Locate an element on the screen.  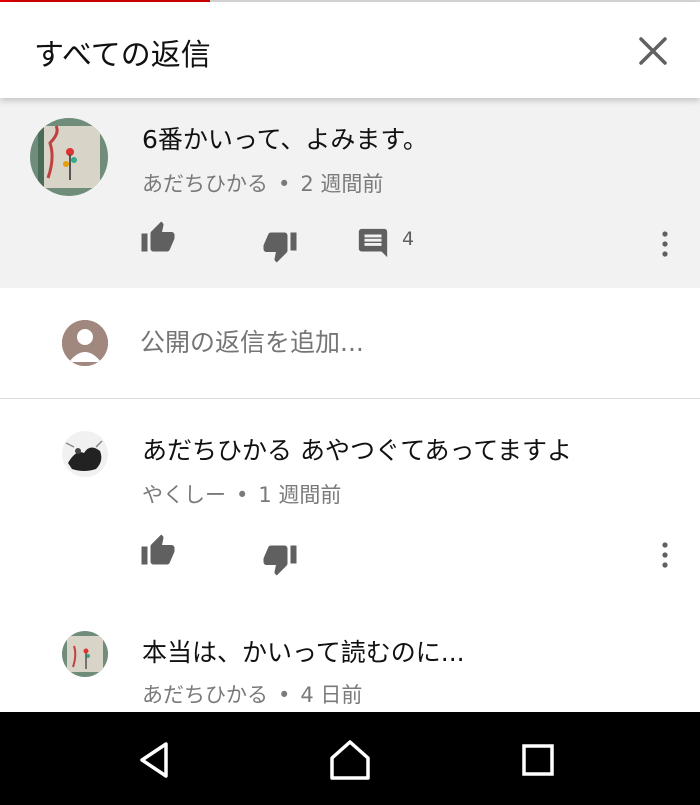
reply-count: 4 is located at coordinates (408, 239).